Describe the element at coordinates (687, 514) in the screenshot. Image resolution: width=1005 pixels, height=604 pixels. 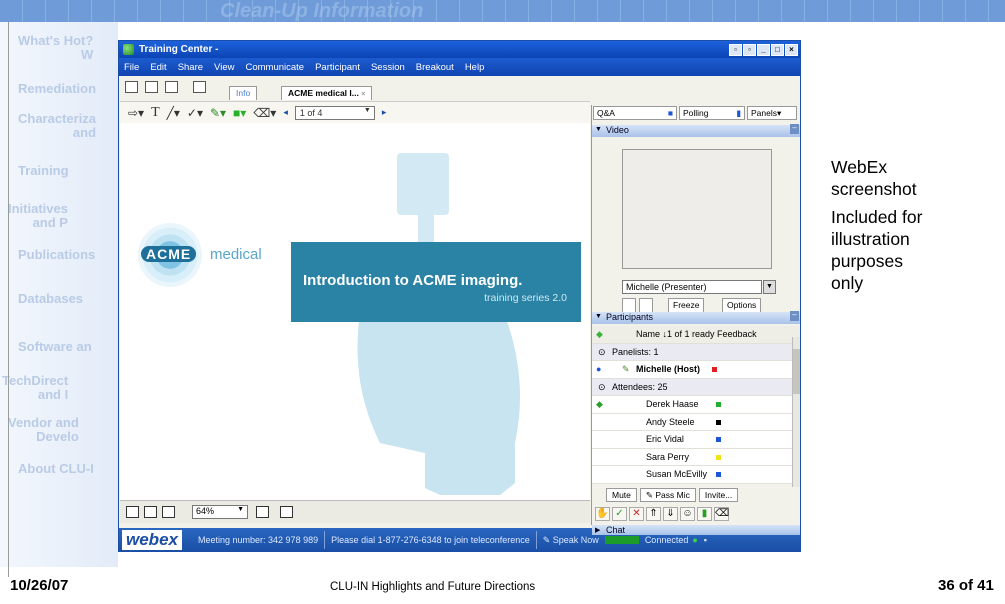
I see `emoticon-icon: ☺` at that location.